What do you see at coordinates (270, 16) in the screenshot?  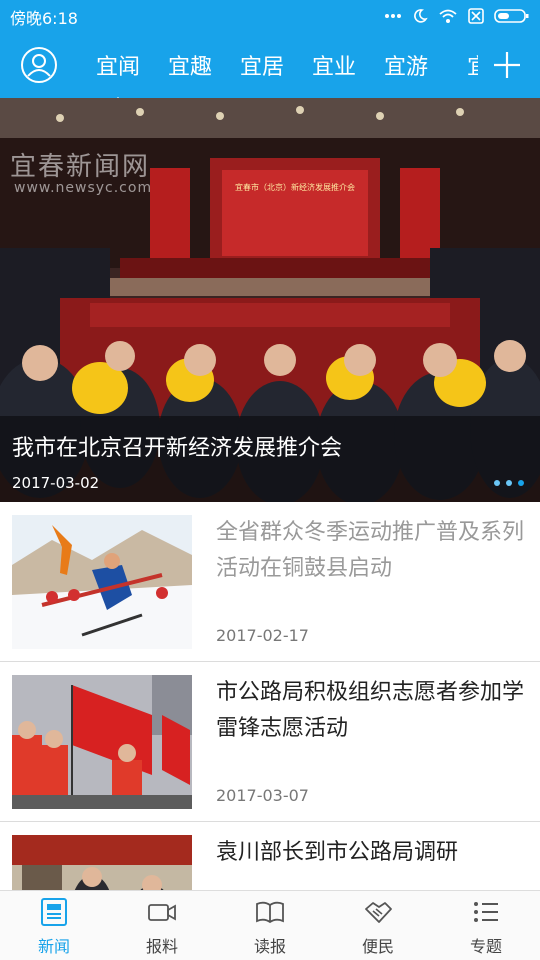 I see `status-bar: 傍晚6:18` at bounding box center [270, 16].